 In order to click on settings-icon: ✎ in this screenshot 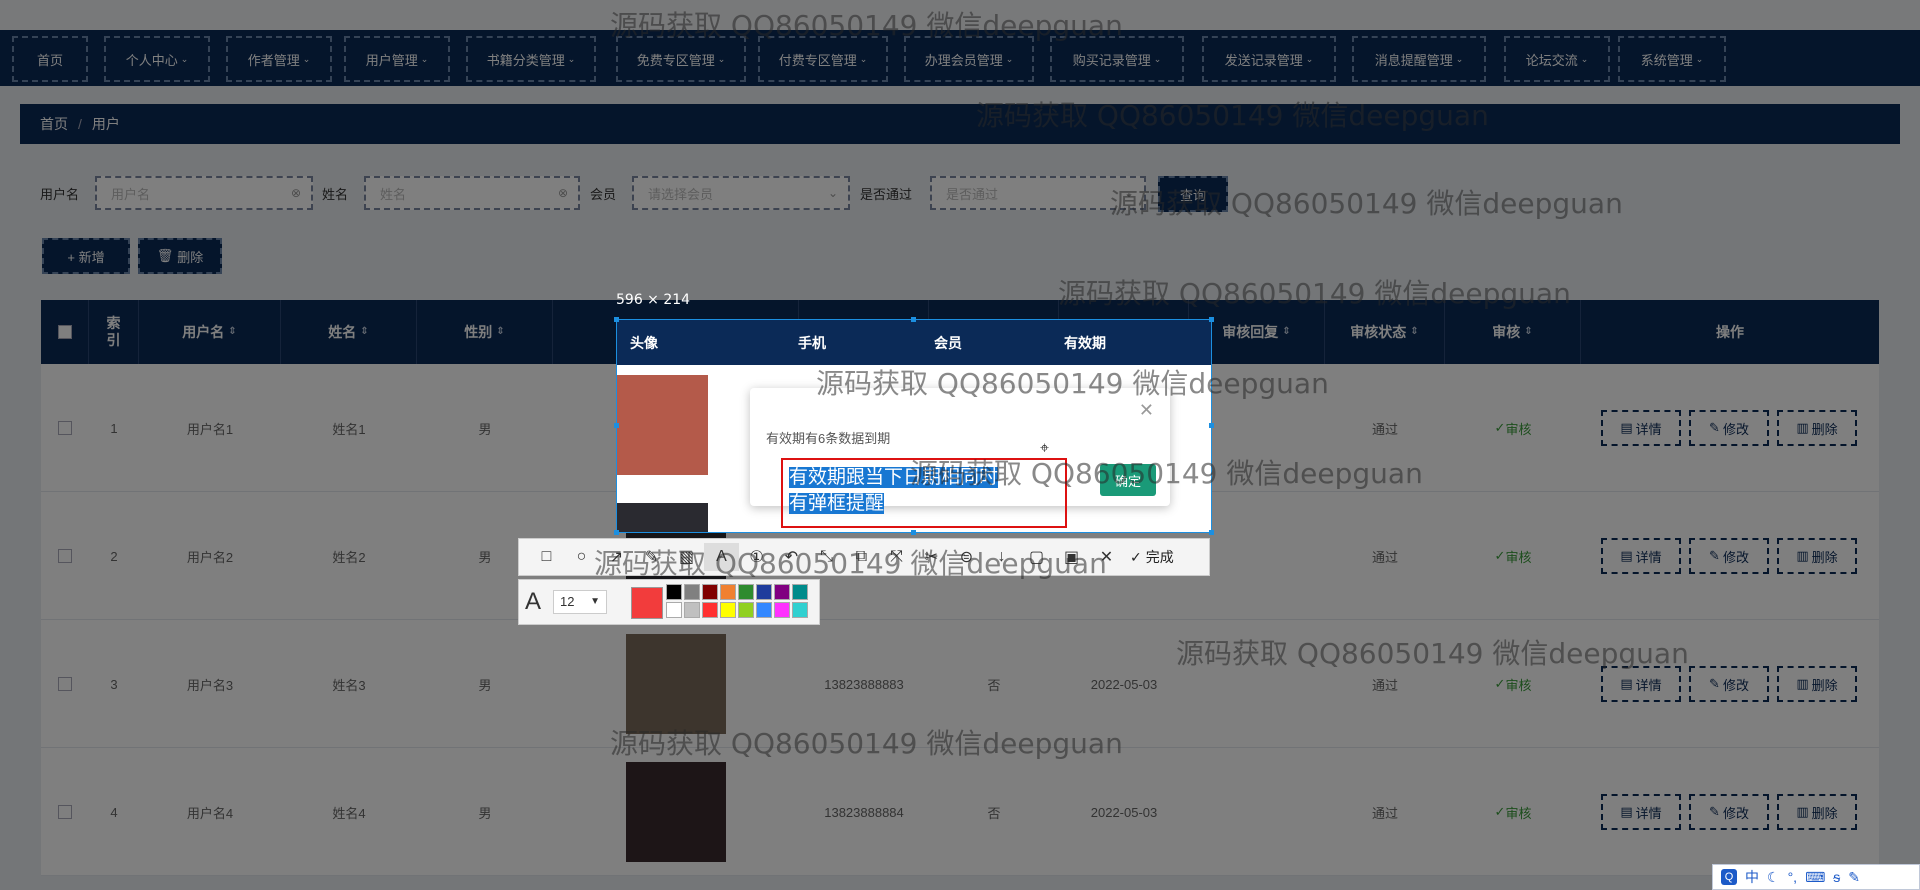, I will do `click(1854, 877)`.